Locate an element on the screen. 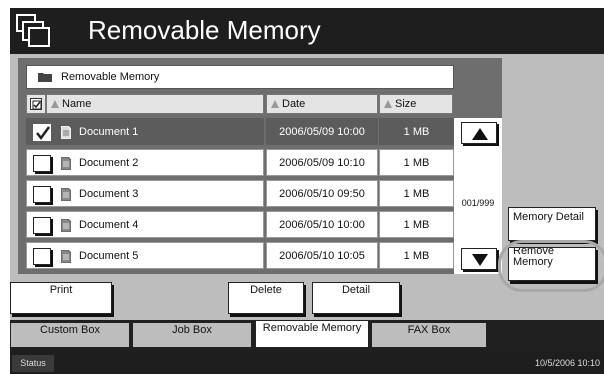 Image resolution: width=604 pixels, height=374 pixels. print-button: Print is located at coordinates (61, 298).